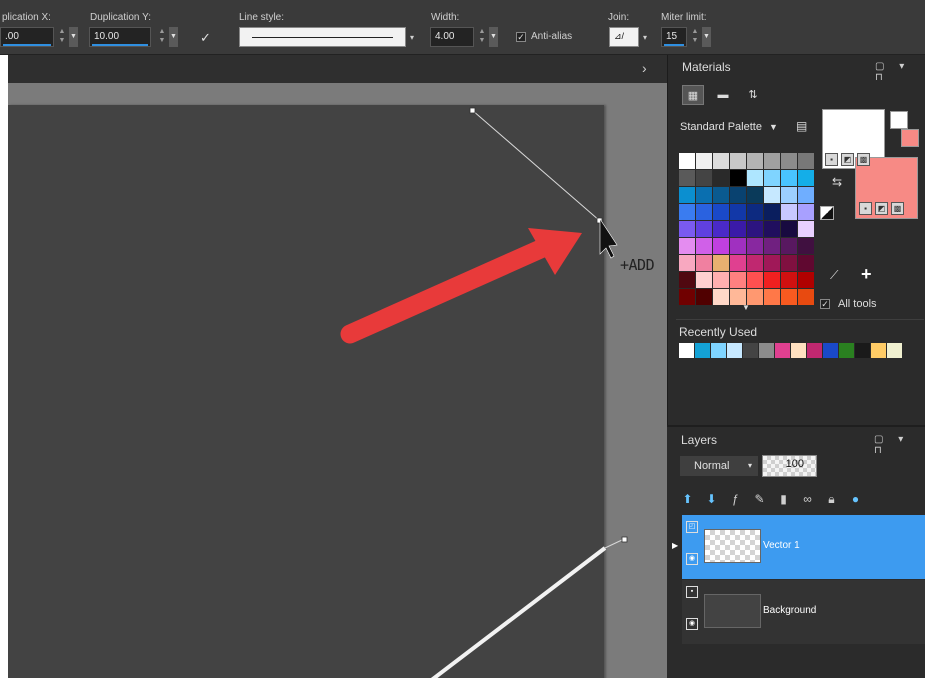  What do you see at coordinates (493, 37) in the screenshot?
I see `width-dropdown-button: ▼` at bounding box center [493, 37].